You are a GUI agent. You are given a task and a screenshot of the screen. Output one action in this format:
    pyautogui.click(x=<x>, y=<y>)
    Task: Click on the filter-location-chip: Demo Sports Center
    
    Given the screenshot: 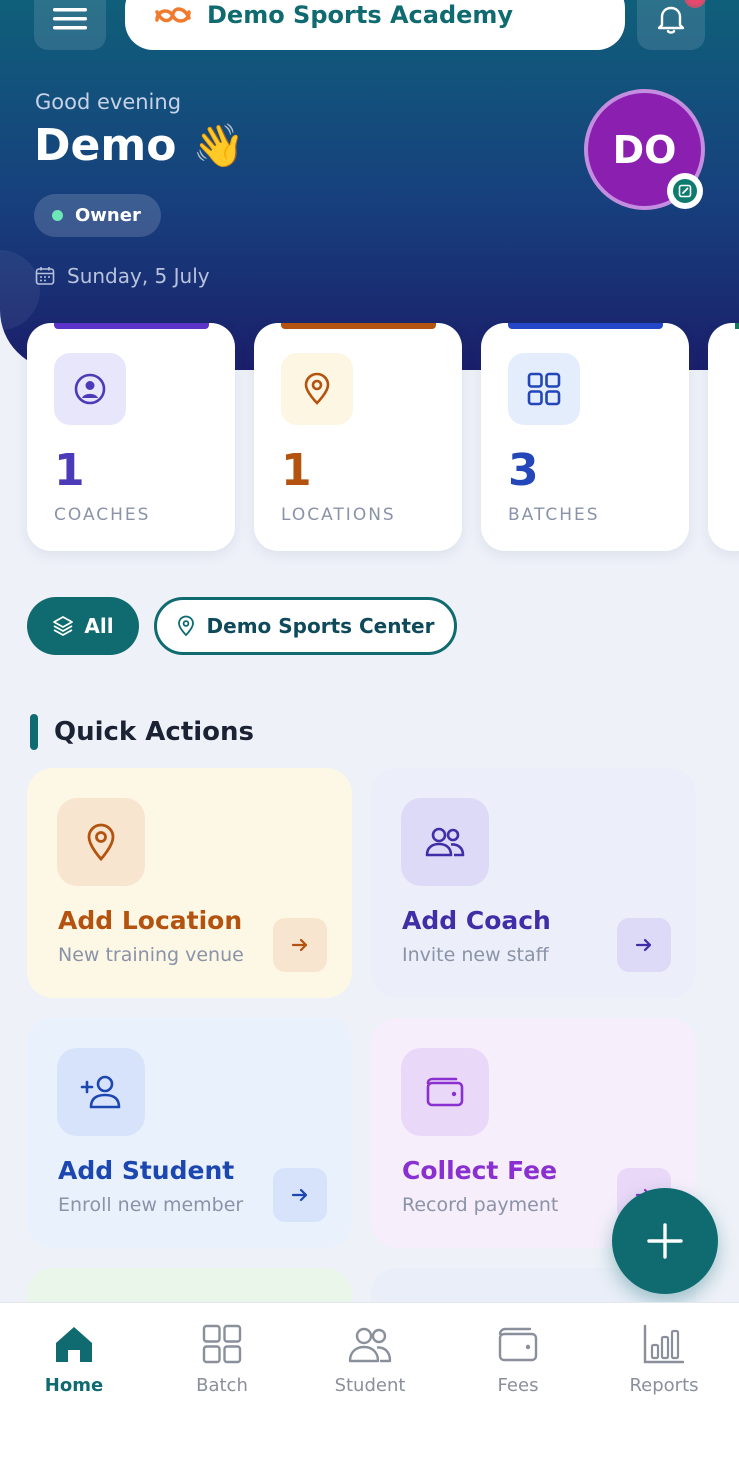 What is the action you would take?
    pyautogui.click(x=305, y=626)
    